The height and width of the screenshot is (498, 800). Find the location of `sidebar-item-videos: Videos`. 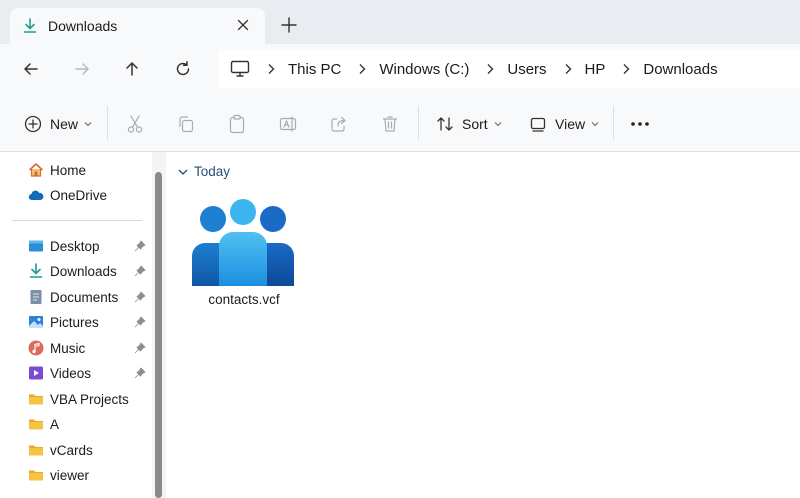

sidebar-item-videos: Videos is located at coordinates (89, 373).